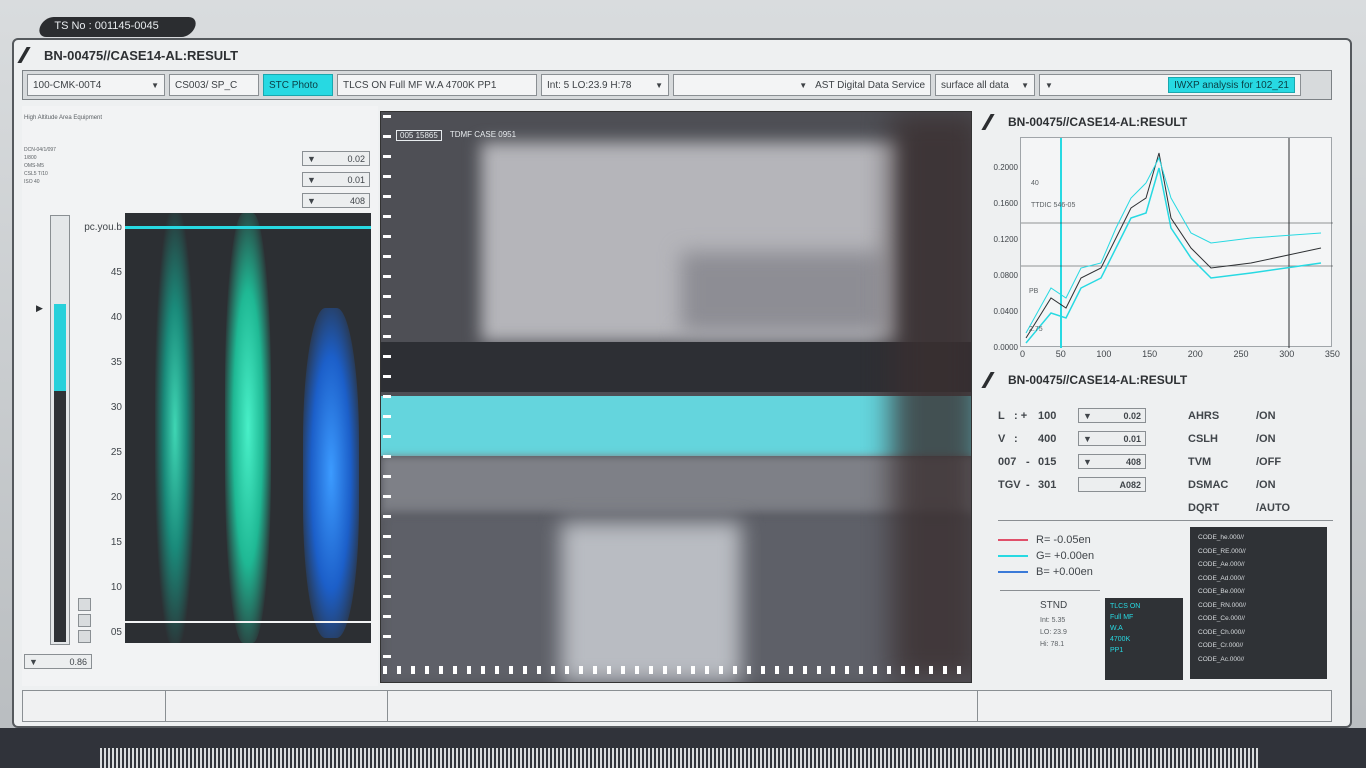  Describe the element at coordinates (63, 118) in the screenshot. I see `left-header: High Altitude Area Equipment` at that location.